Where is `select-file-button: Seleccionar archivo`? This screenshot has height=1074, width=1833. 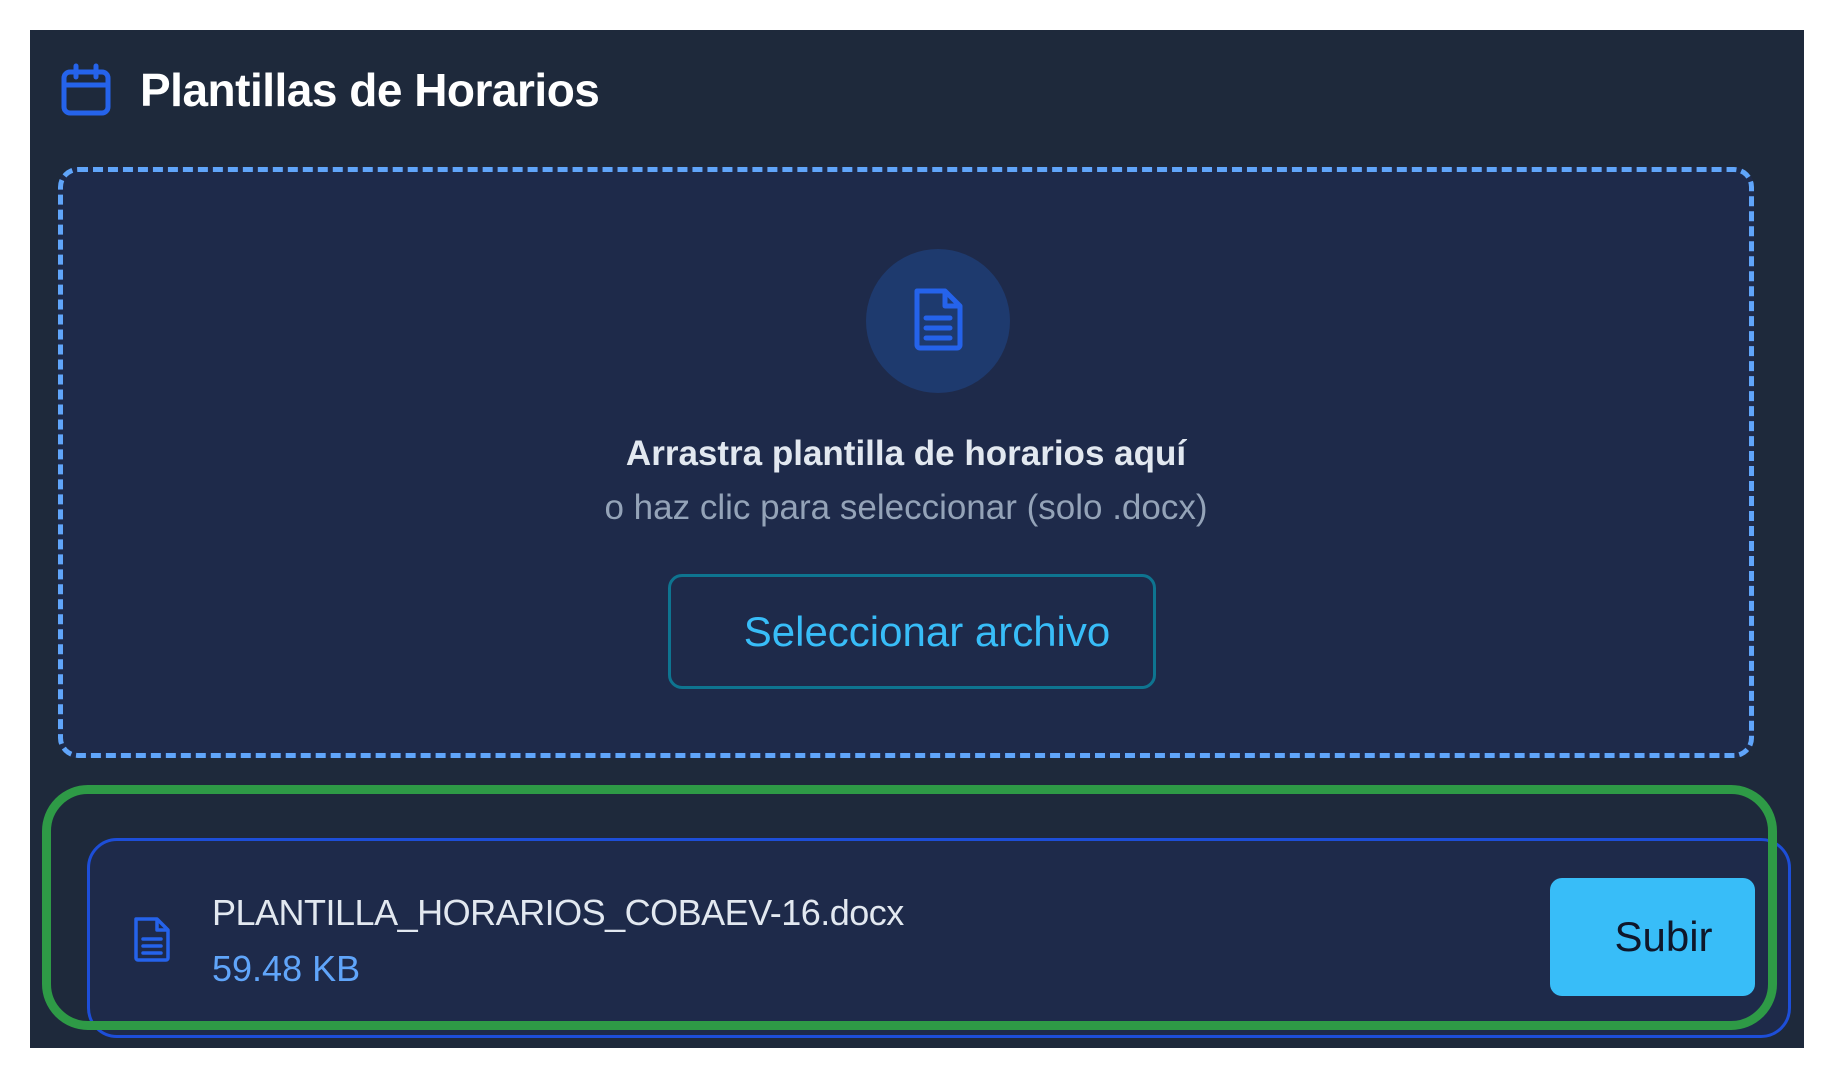
select-file-button: Seleccionar archivo is located at coordinates (912, 631).